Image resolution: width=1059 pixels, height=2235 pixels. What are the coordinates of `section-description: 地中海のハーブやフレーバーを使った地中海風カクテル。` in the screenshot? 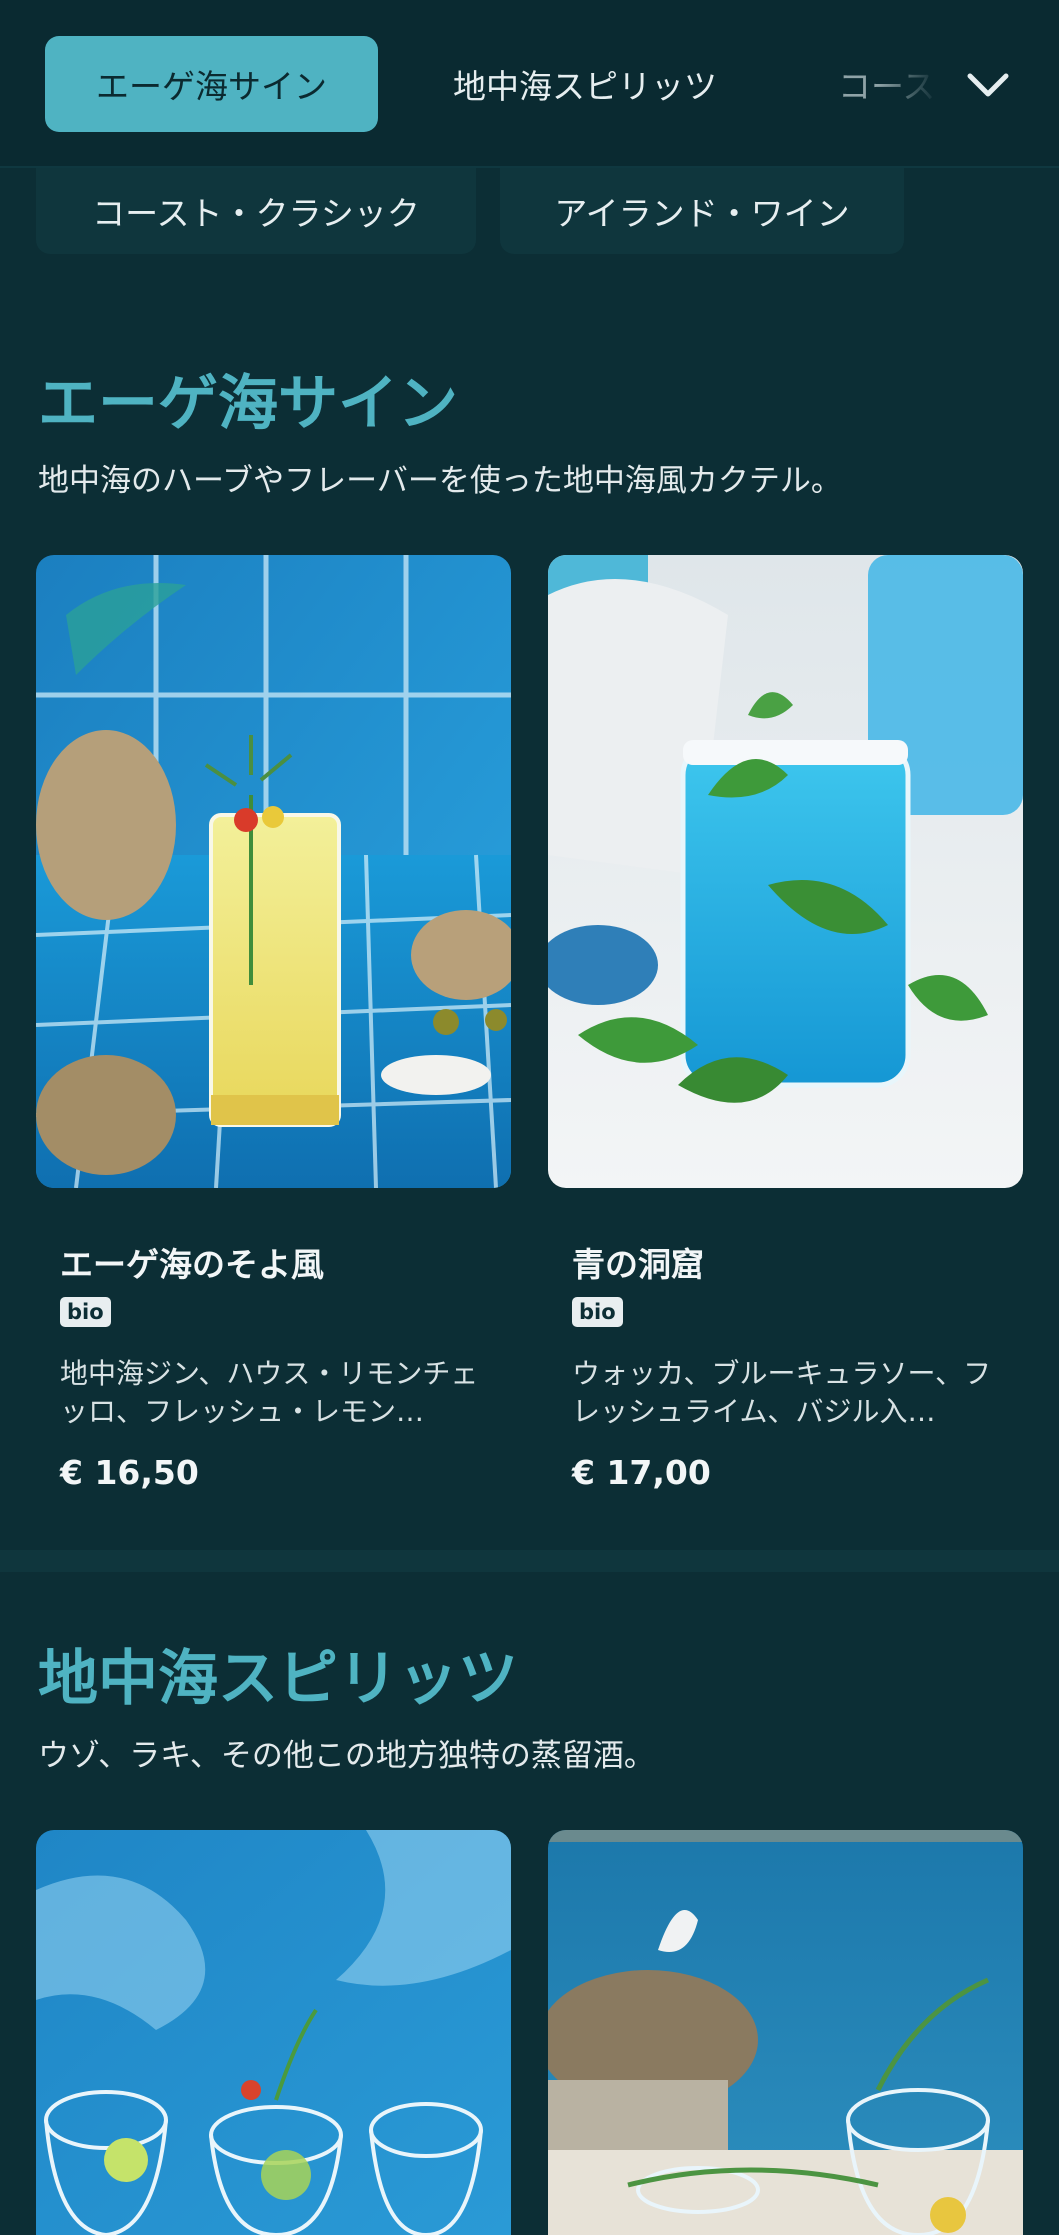 It's located at (440, 481).